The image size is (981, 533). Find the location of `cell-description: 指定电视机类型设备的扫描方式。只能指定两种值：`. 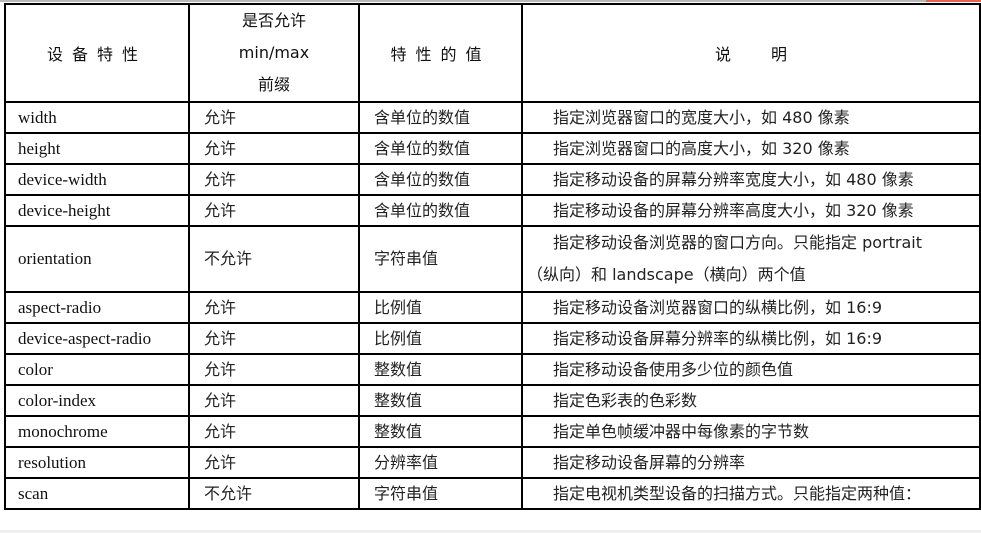

cell-description: 指定电视机类型设备的扫描方式。只能指定两种值： is located at coordinates (751, 493).